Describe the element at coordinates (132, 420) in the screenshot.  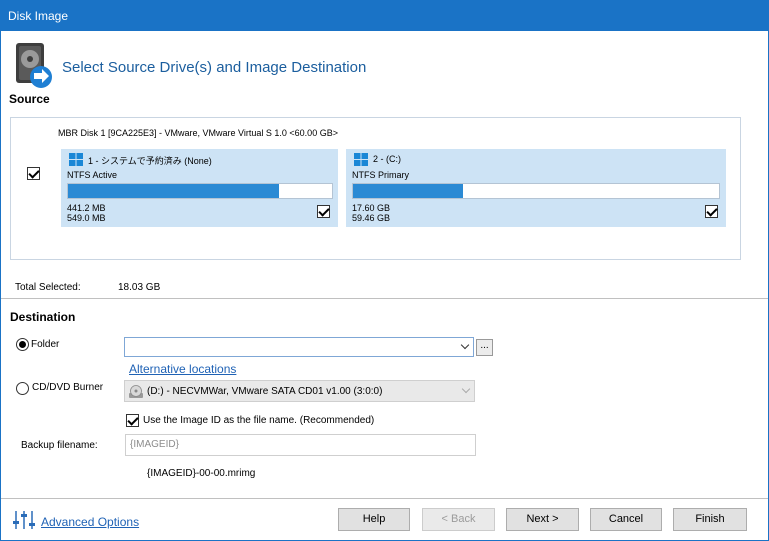
I see `use-image-id-checkbox` at that location.